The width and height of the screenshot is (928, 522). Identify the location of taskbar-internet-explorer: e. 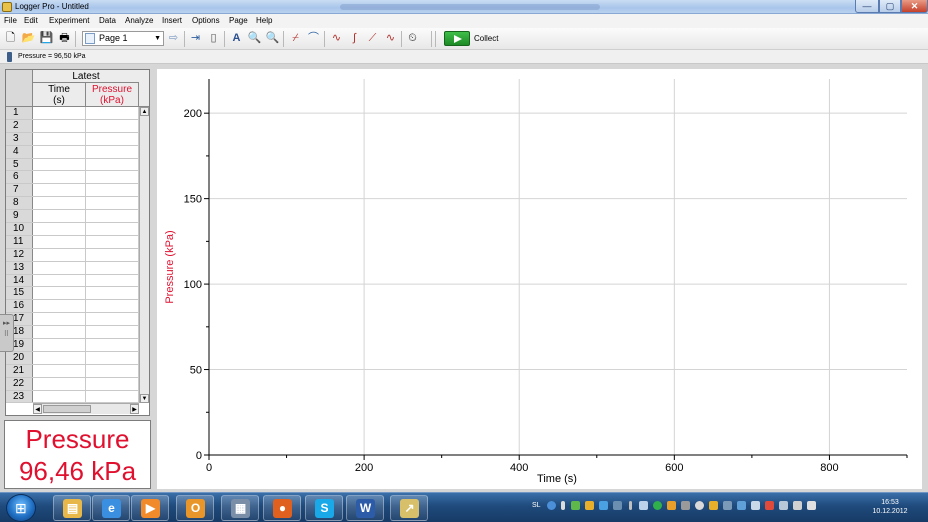
(111, 508).